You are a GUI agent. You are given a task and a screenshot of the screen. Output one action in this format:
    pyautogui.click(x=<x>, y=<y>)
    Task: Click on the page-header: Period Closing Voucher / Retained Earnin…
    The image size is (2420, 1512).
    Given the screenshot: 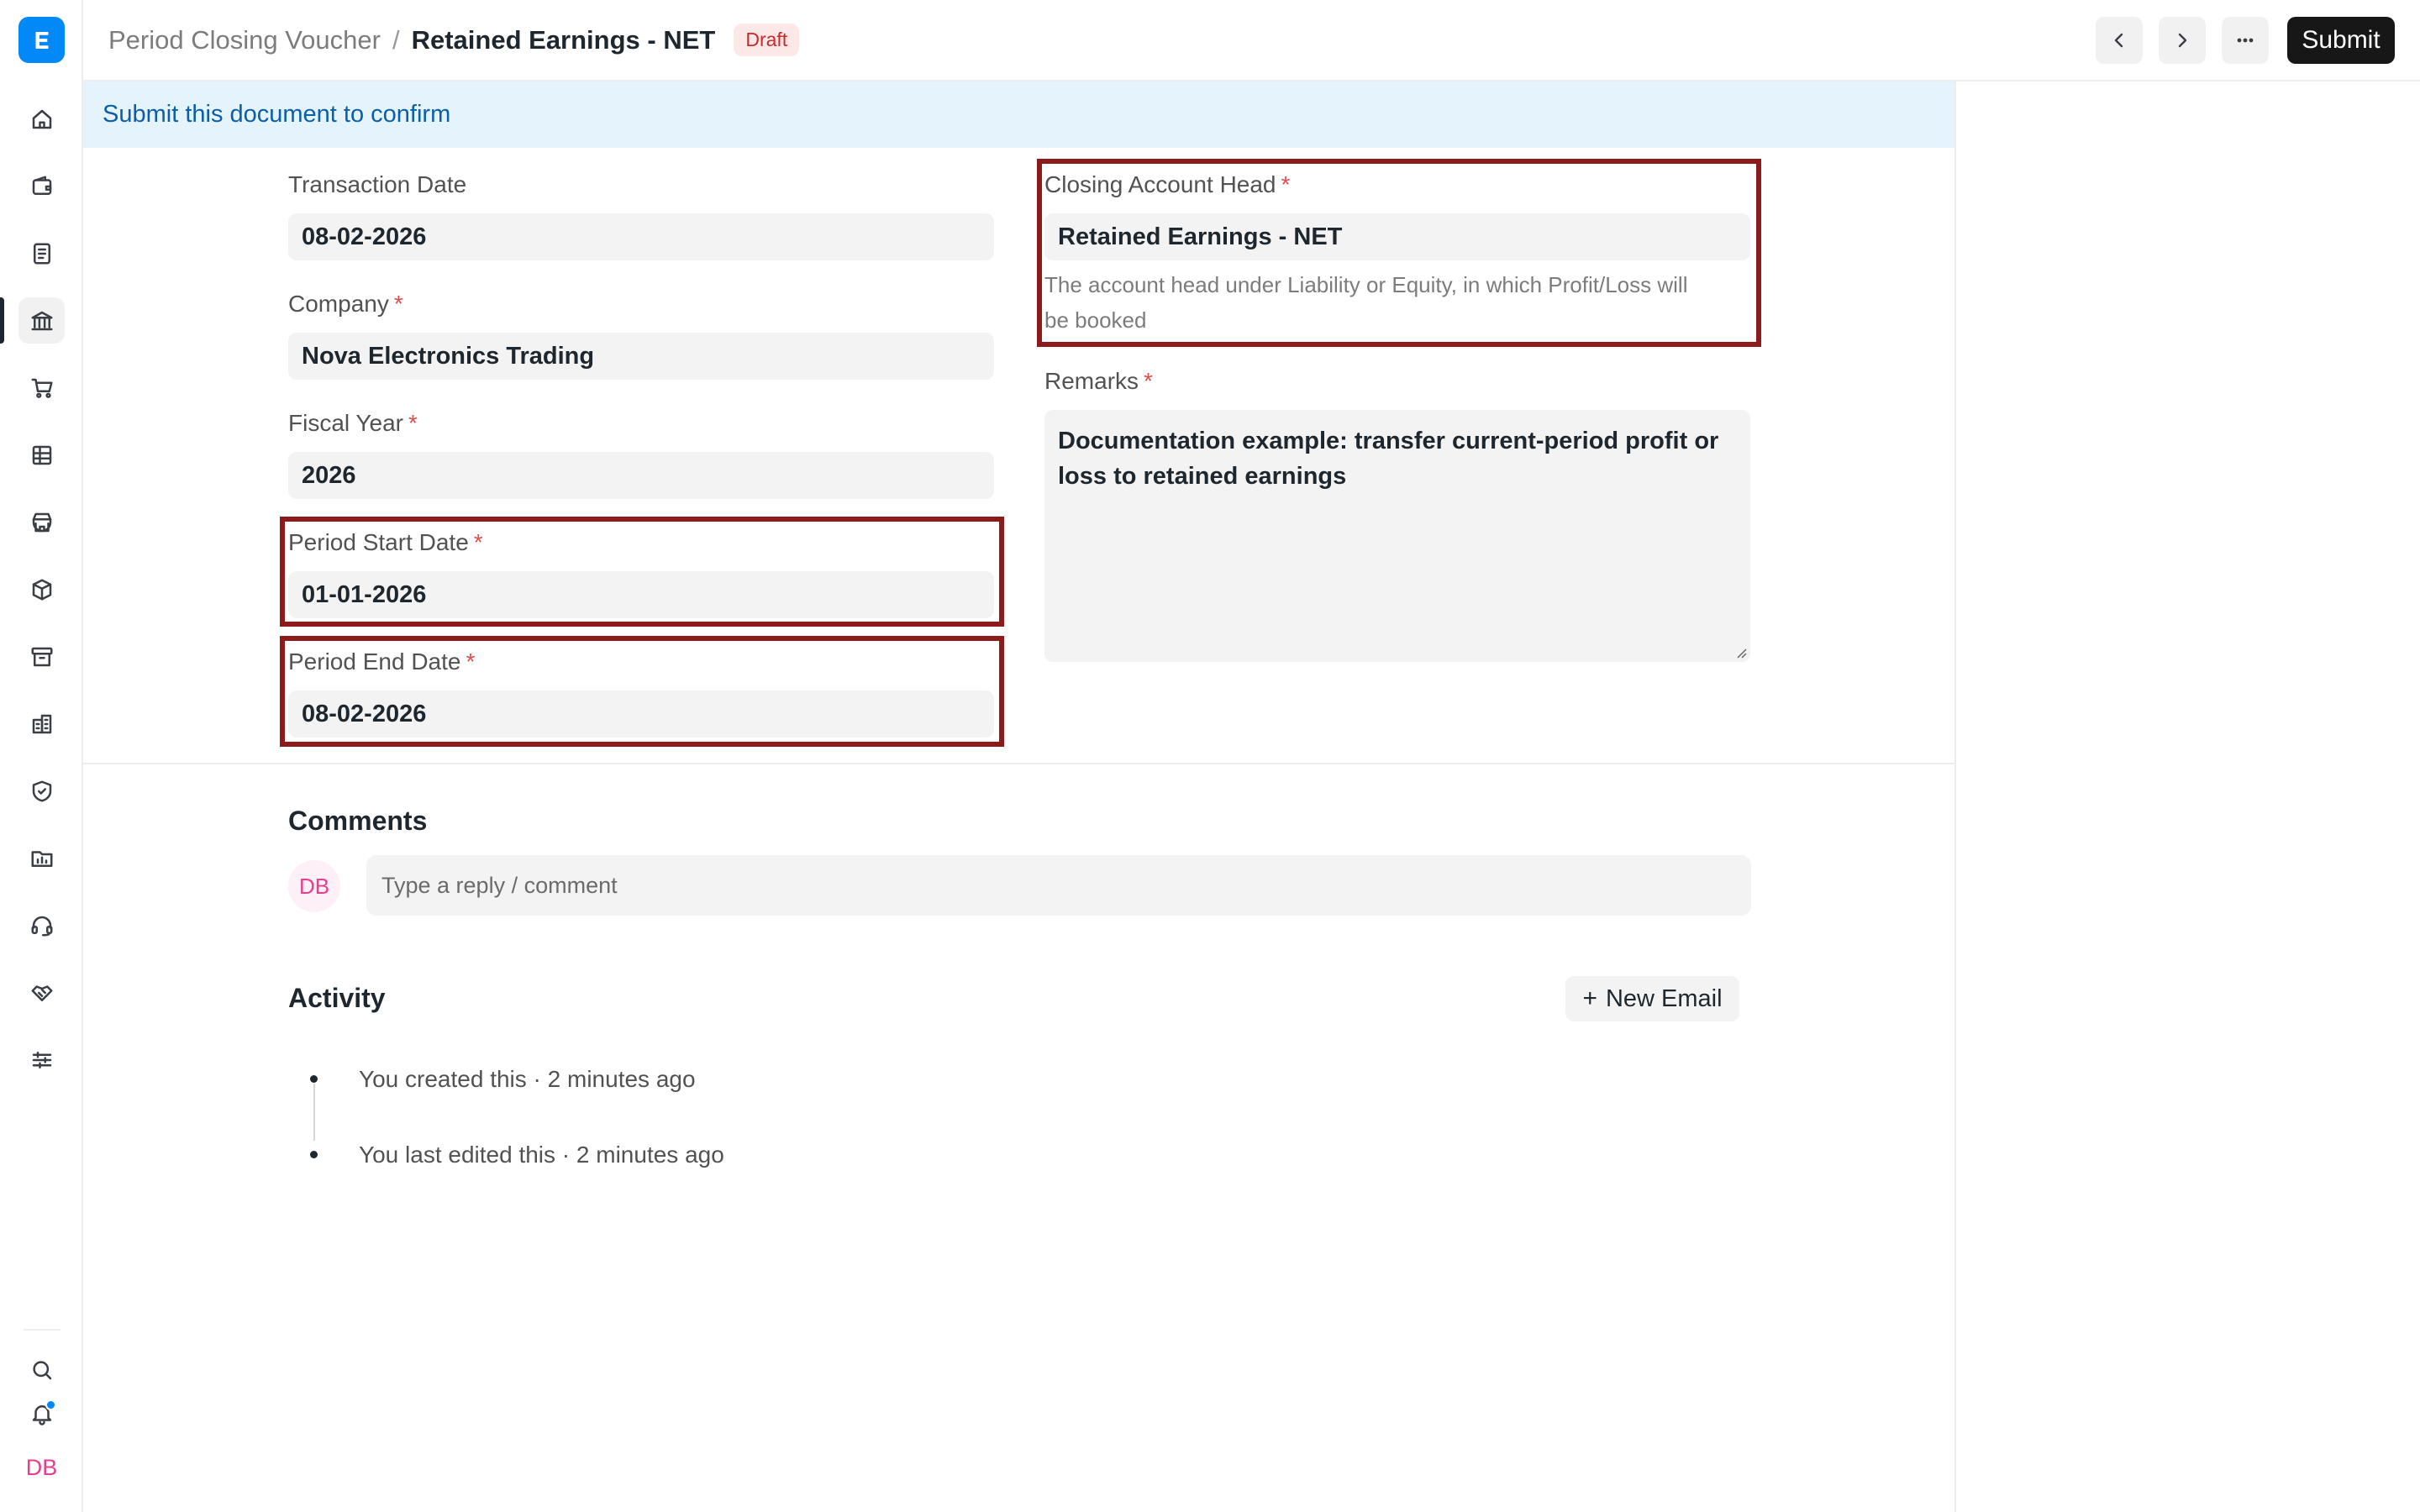 What is the action you would take?
    pyautogui.click(x=1252, y=40)
    